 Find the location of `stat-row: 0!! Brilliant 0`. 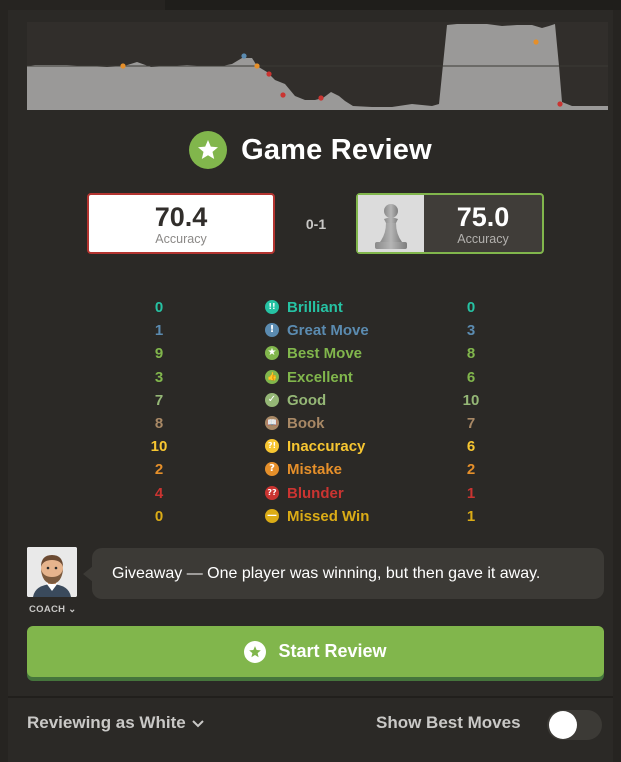

stat-row: 0!! Brilliant 0 is located at coordinates (310, 307).